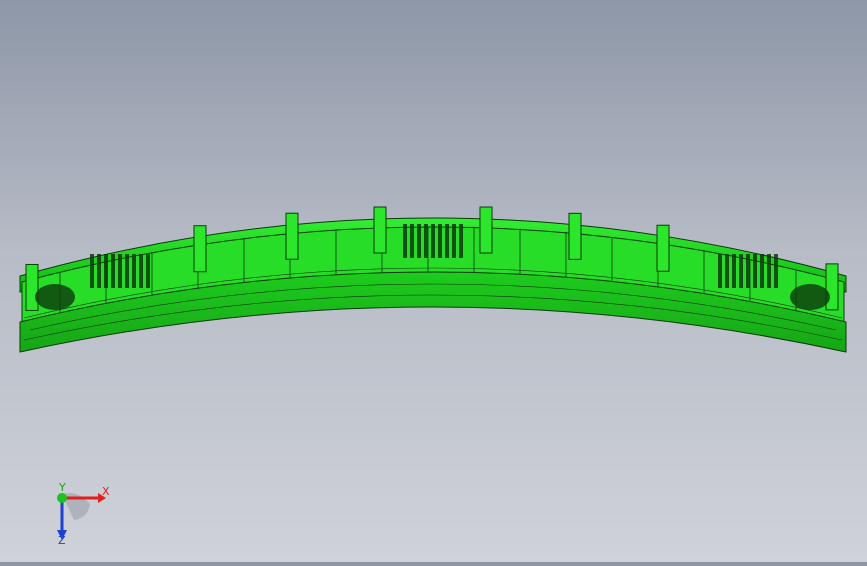 Image resolution: width=867 pixels, height=566 pixels. What do you see at coordinates (62, 498) in the screenshot?
I see `y-axis-dot` at bounding box center [62, 498].